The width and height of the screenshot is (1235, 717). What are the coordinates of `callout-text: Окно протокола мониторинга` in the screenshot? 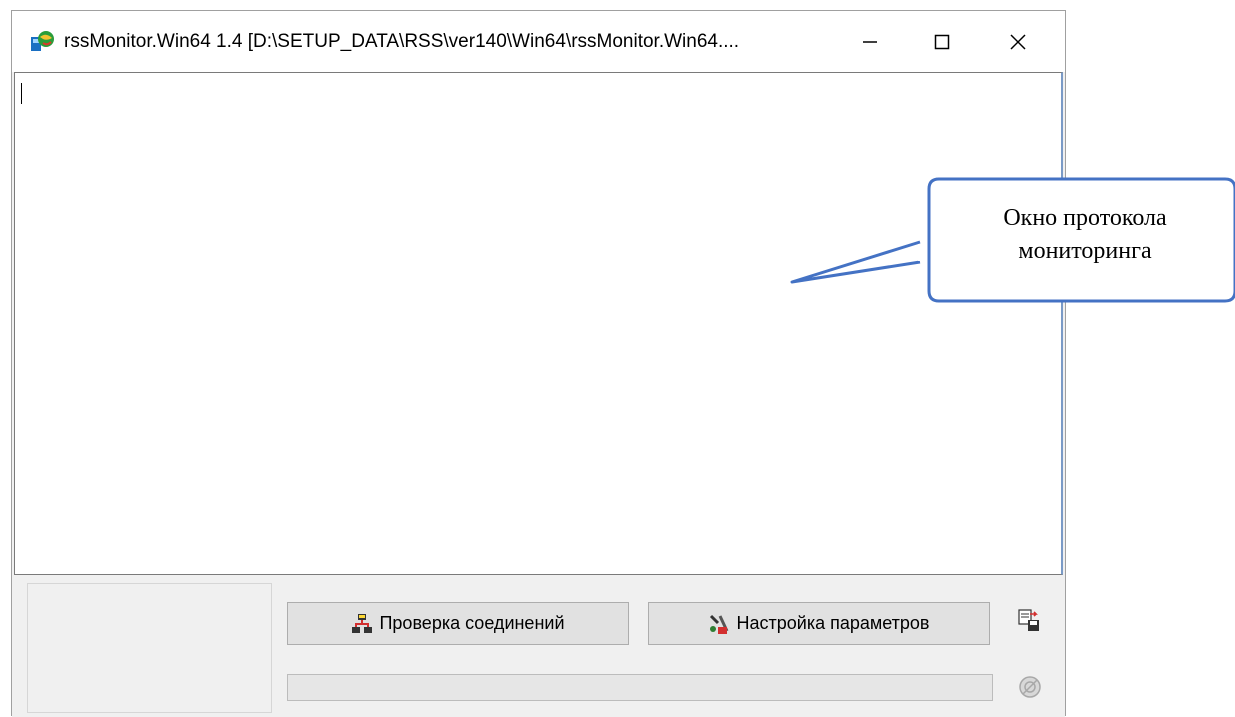 It's located at (1085, 235).